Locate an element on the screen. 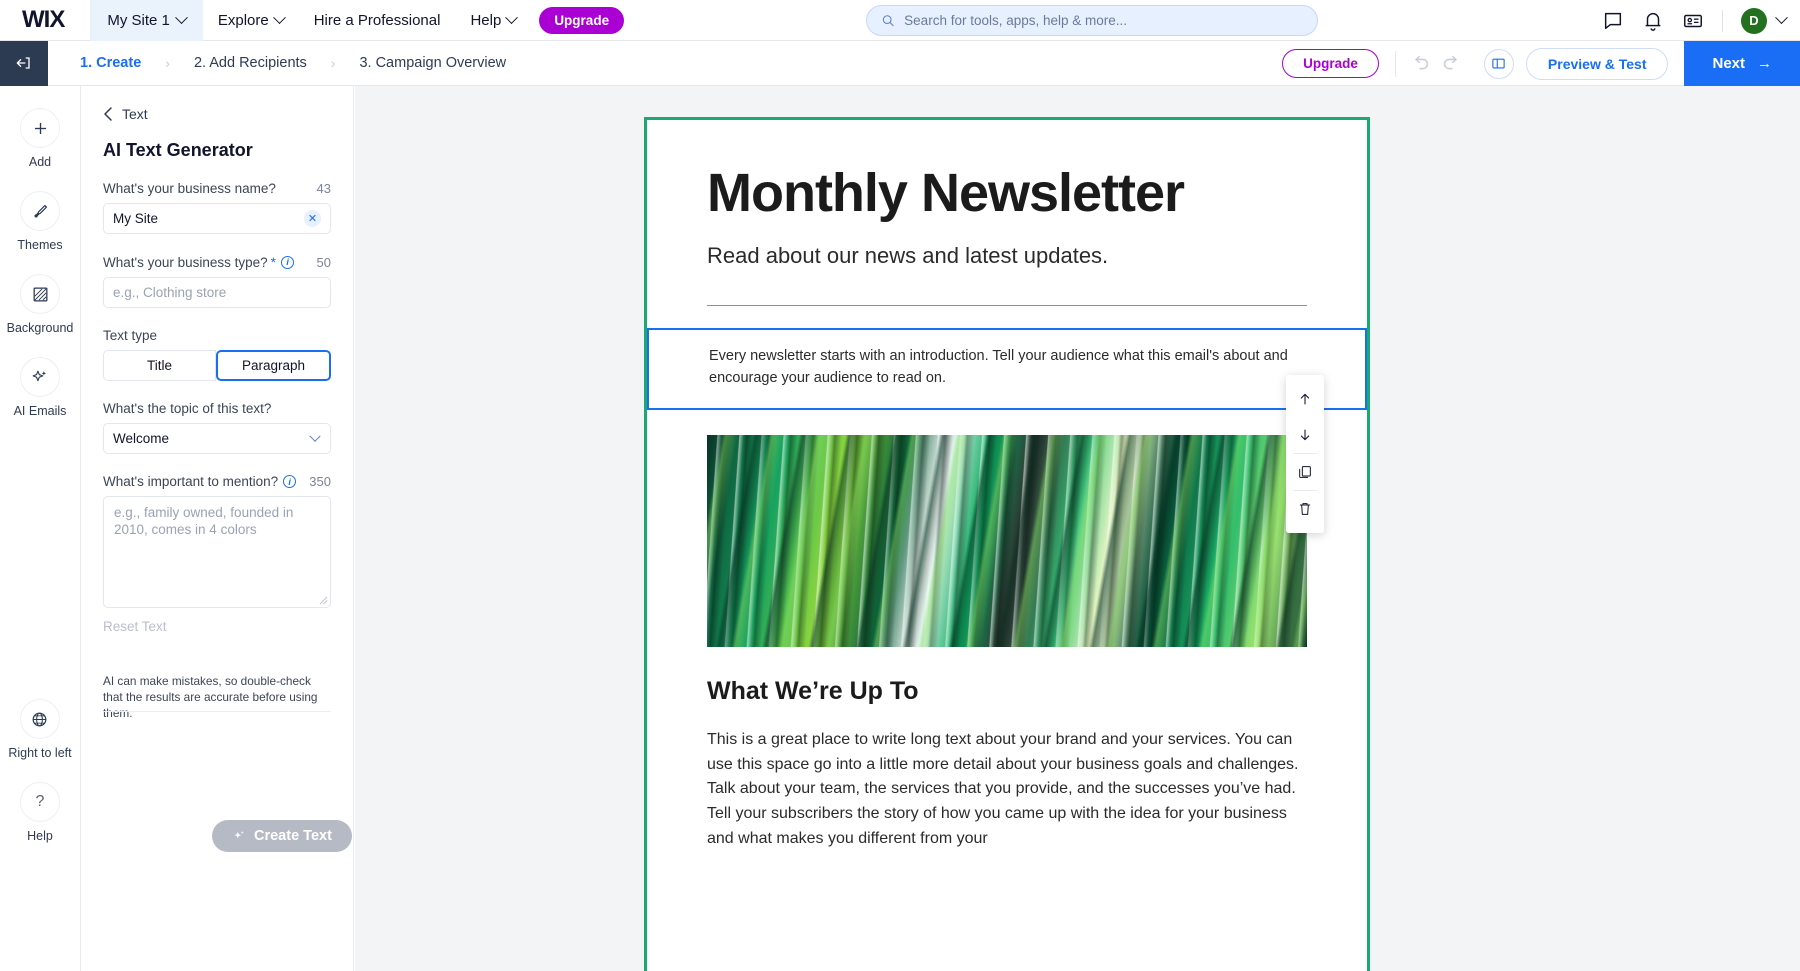 Image resolution: width=1800 pixels, height=971 pixels. create-text-button: Create Text is located at coordinates (282, 836).